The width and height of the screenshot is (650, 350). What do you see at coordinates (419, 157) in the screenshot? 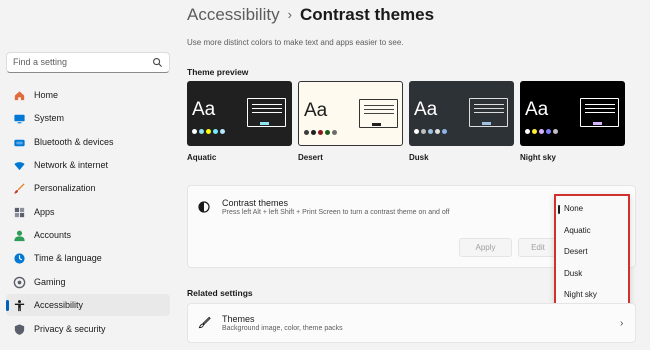
I see `theme-name-dusk: Dusk` at bounding box center [419, 157].